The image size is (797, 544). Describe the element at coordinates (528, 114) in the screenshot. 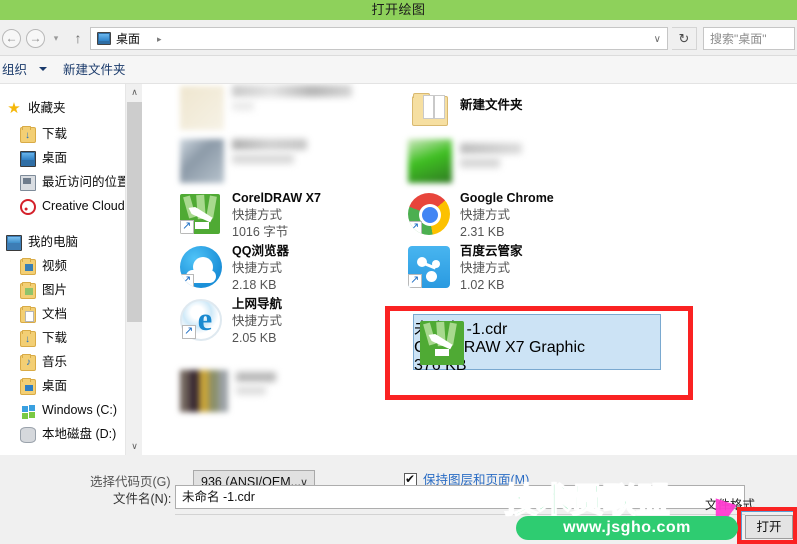

I see `list-item-new-folder: 新建文件夹` at that location.